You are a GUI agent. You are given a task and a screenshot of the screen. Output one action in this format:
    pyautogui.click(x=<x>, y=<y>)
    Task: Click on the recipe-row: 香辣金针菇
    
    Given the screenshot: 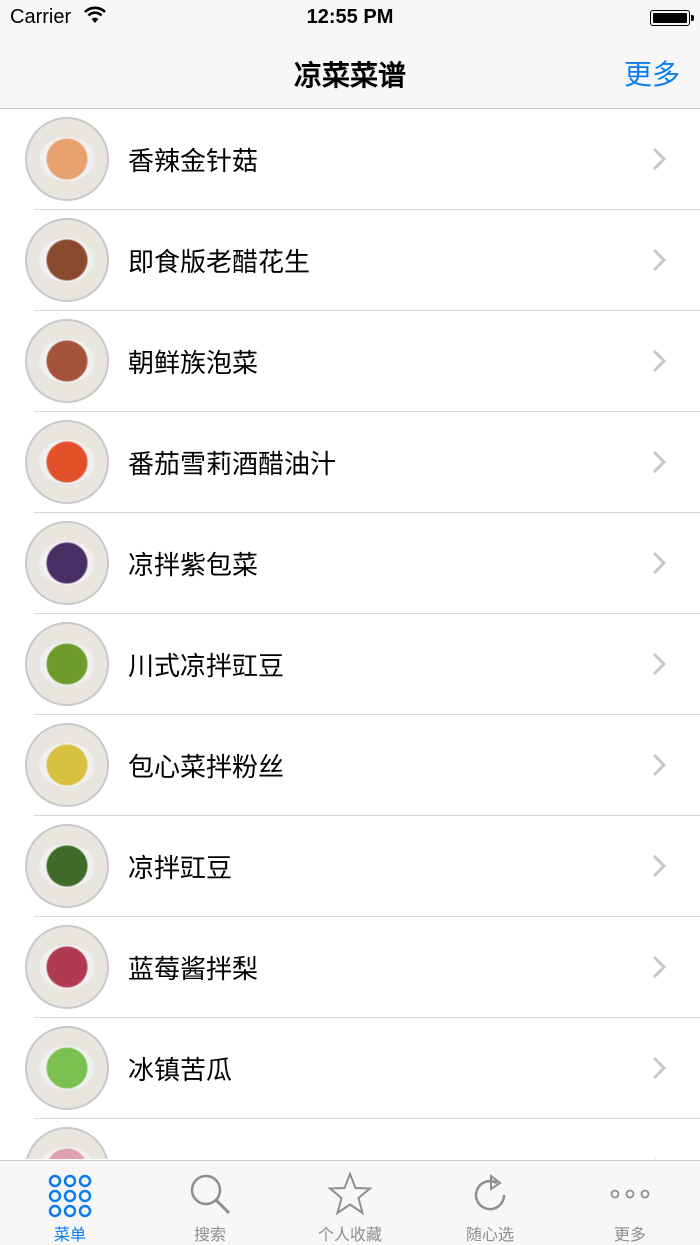 What is the action you would take?
    pyautogui.click(x=350, y=159)
    